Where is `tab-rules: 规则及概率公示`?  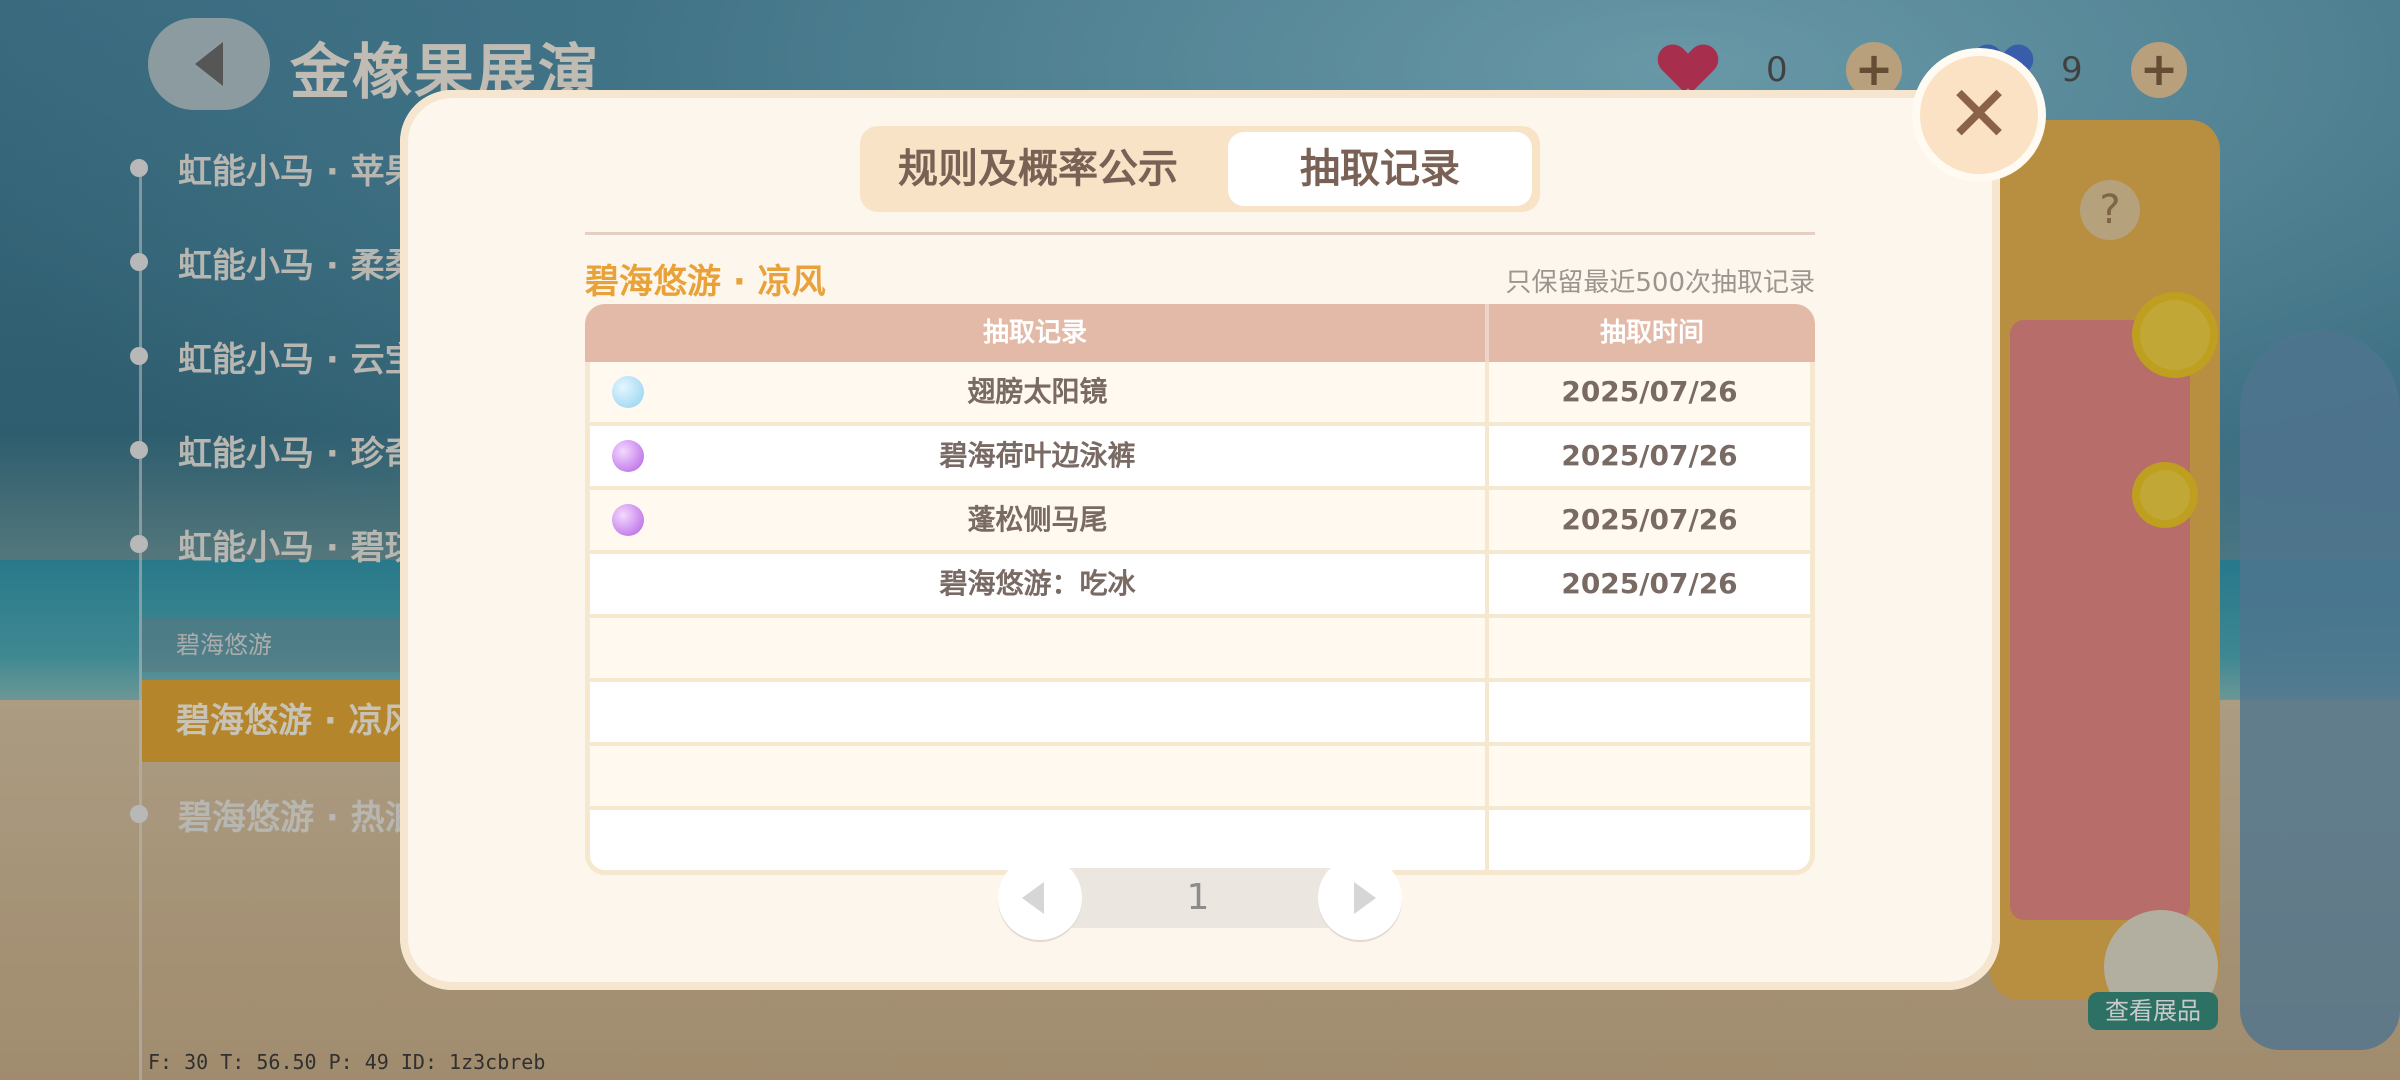 tab-rules: 规则及概率公示 is located at coordinates (1038, 169).